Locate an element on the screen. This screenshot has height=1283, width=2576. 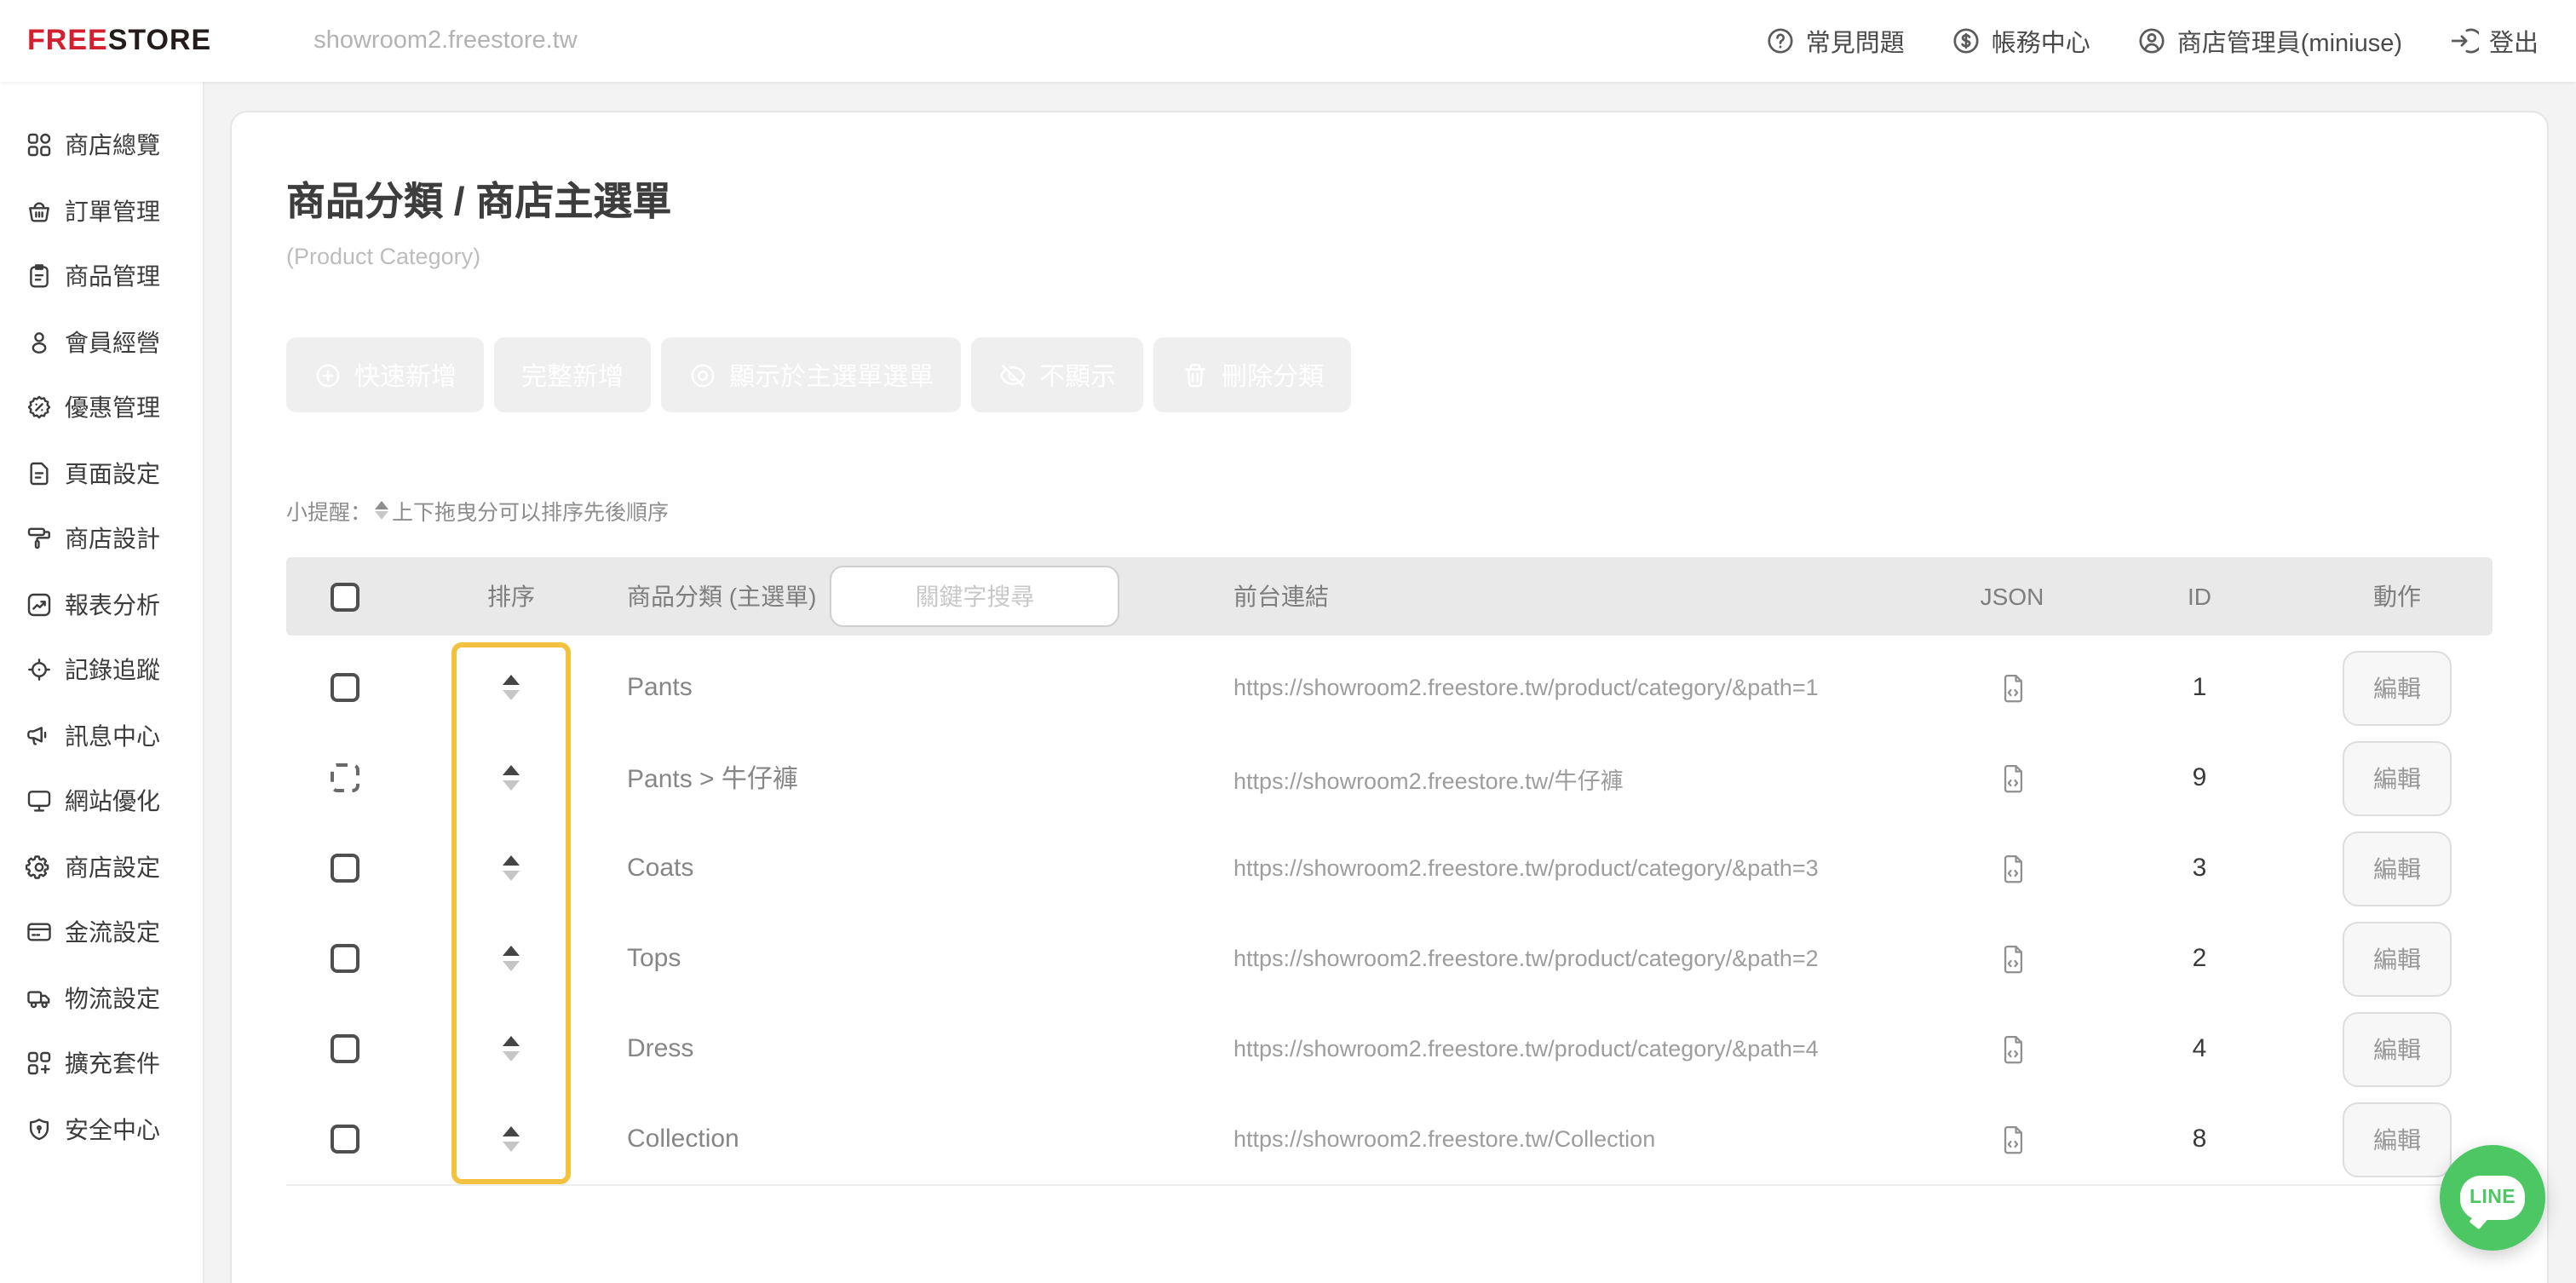
sidebar-item: 頁面設定 is located at coordinates (101, 473).